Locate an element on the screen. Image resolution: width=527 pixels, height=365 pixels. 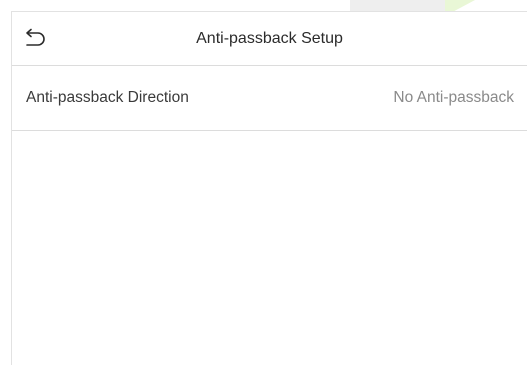
setting-label: Anti-passback Direction is located at coordinates (107, 97).